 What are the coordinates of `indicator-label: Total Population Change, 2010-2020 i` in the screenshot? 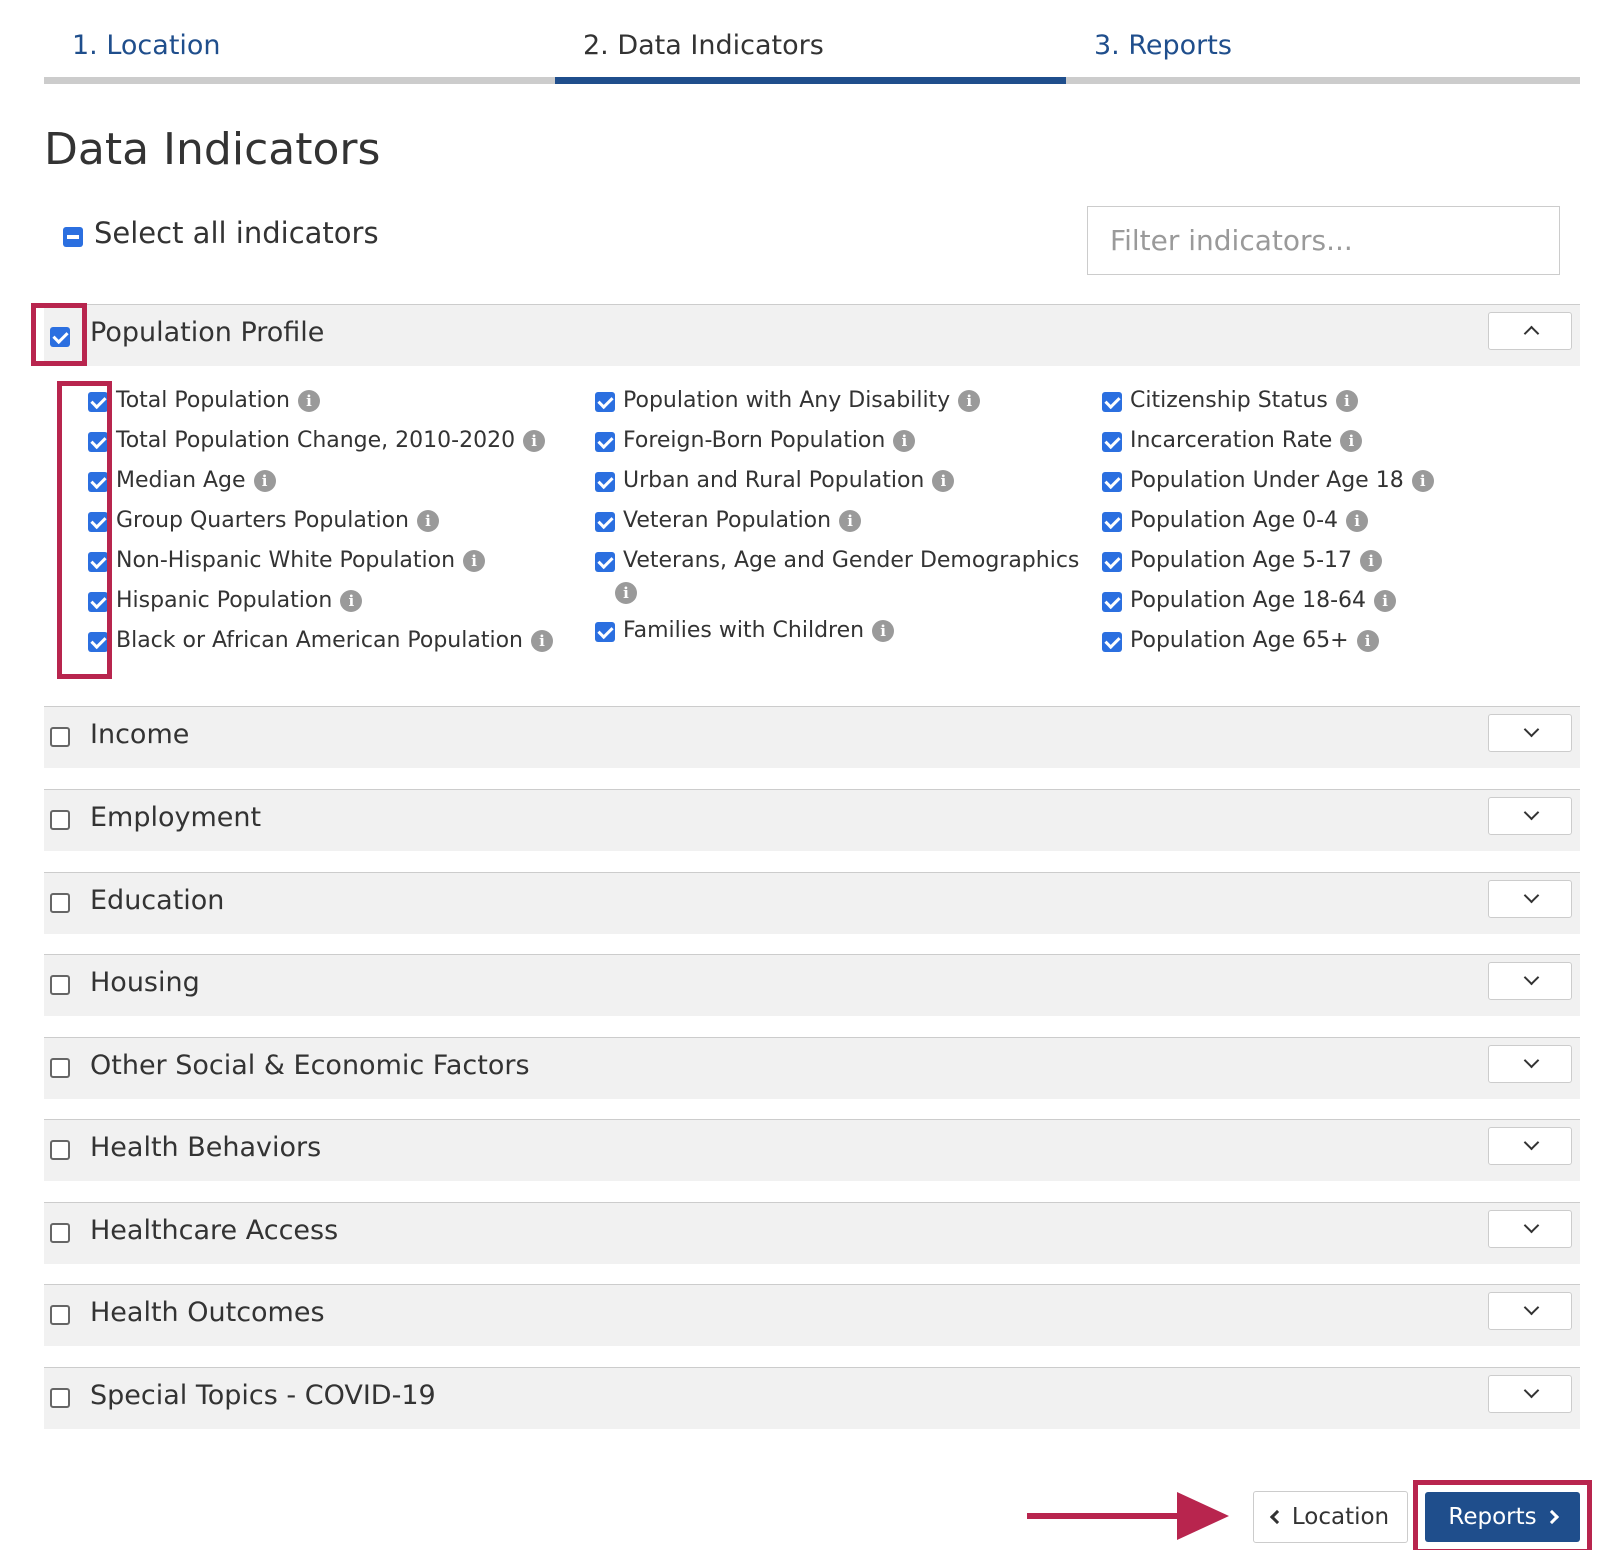 It's located at (331, 440).